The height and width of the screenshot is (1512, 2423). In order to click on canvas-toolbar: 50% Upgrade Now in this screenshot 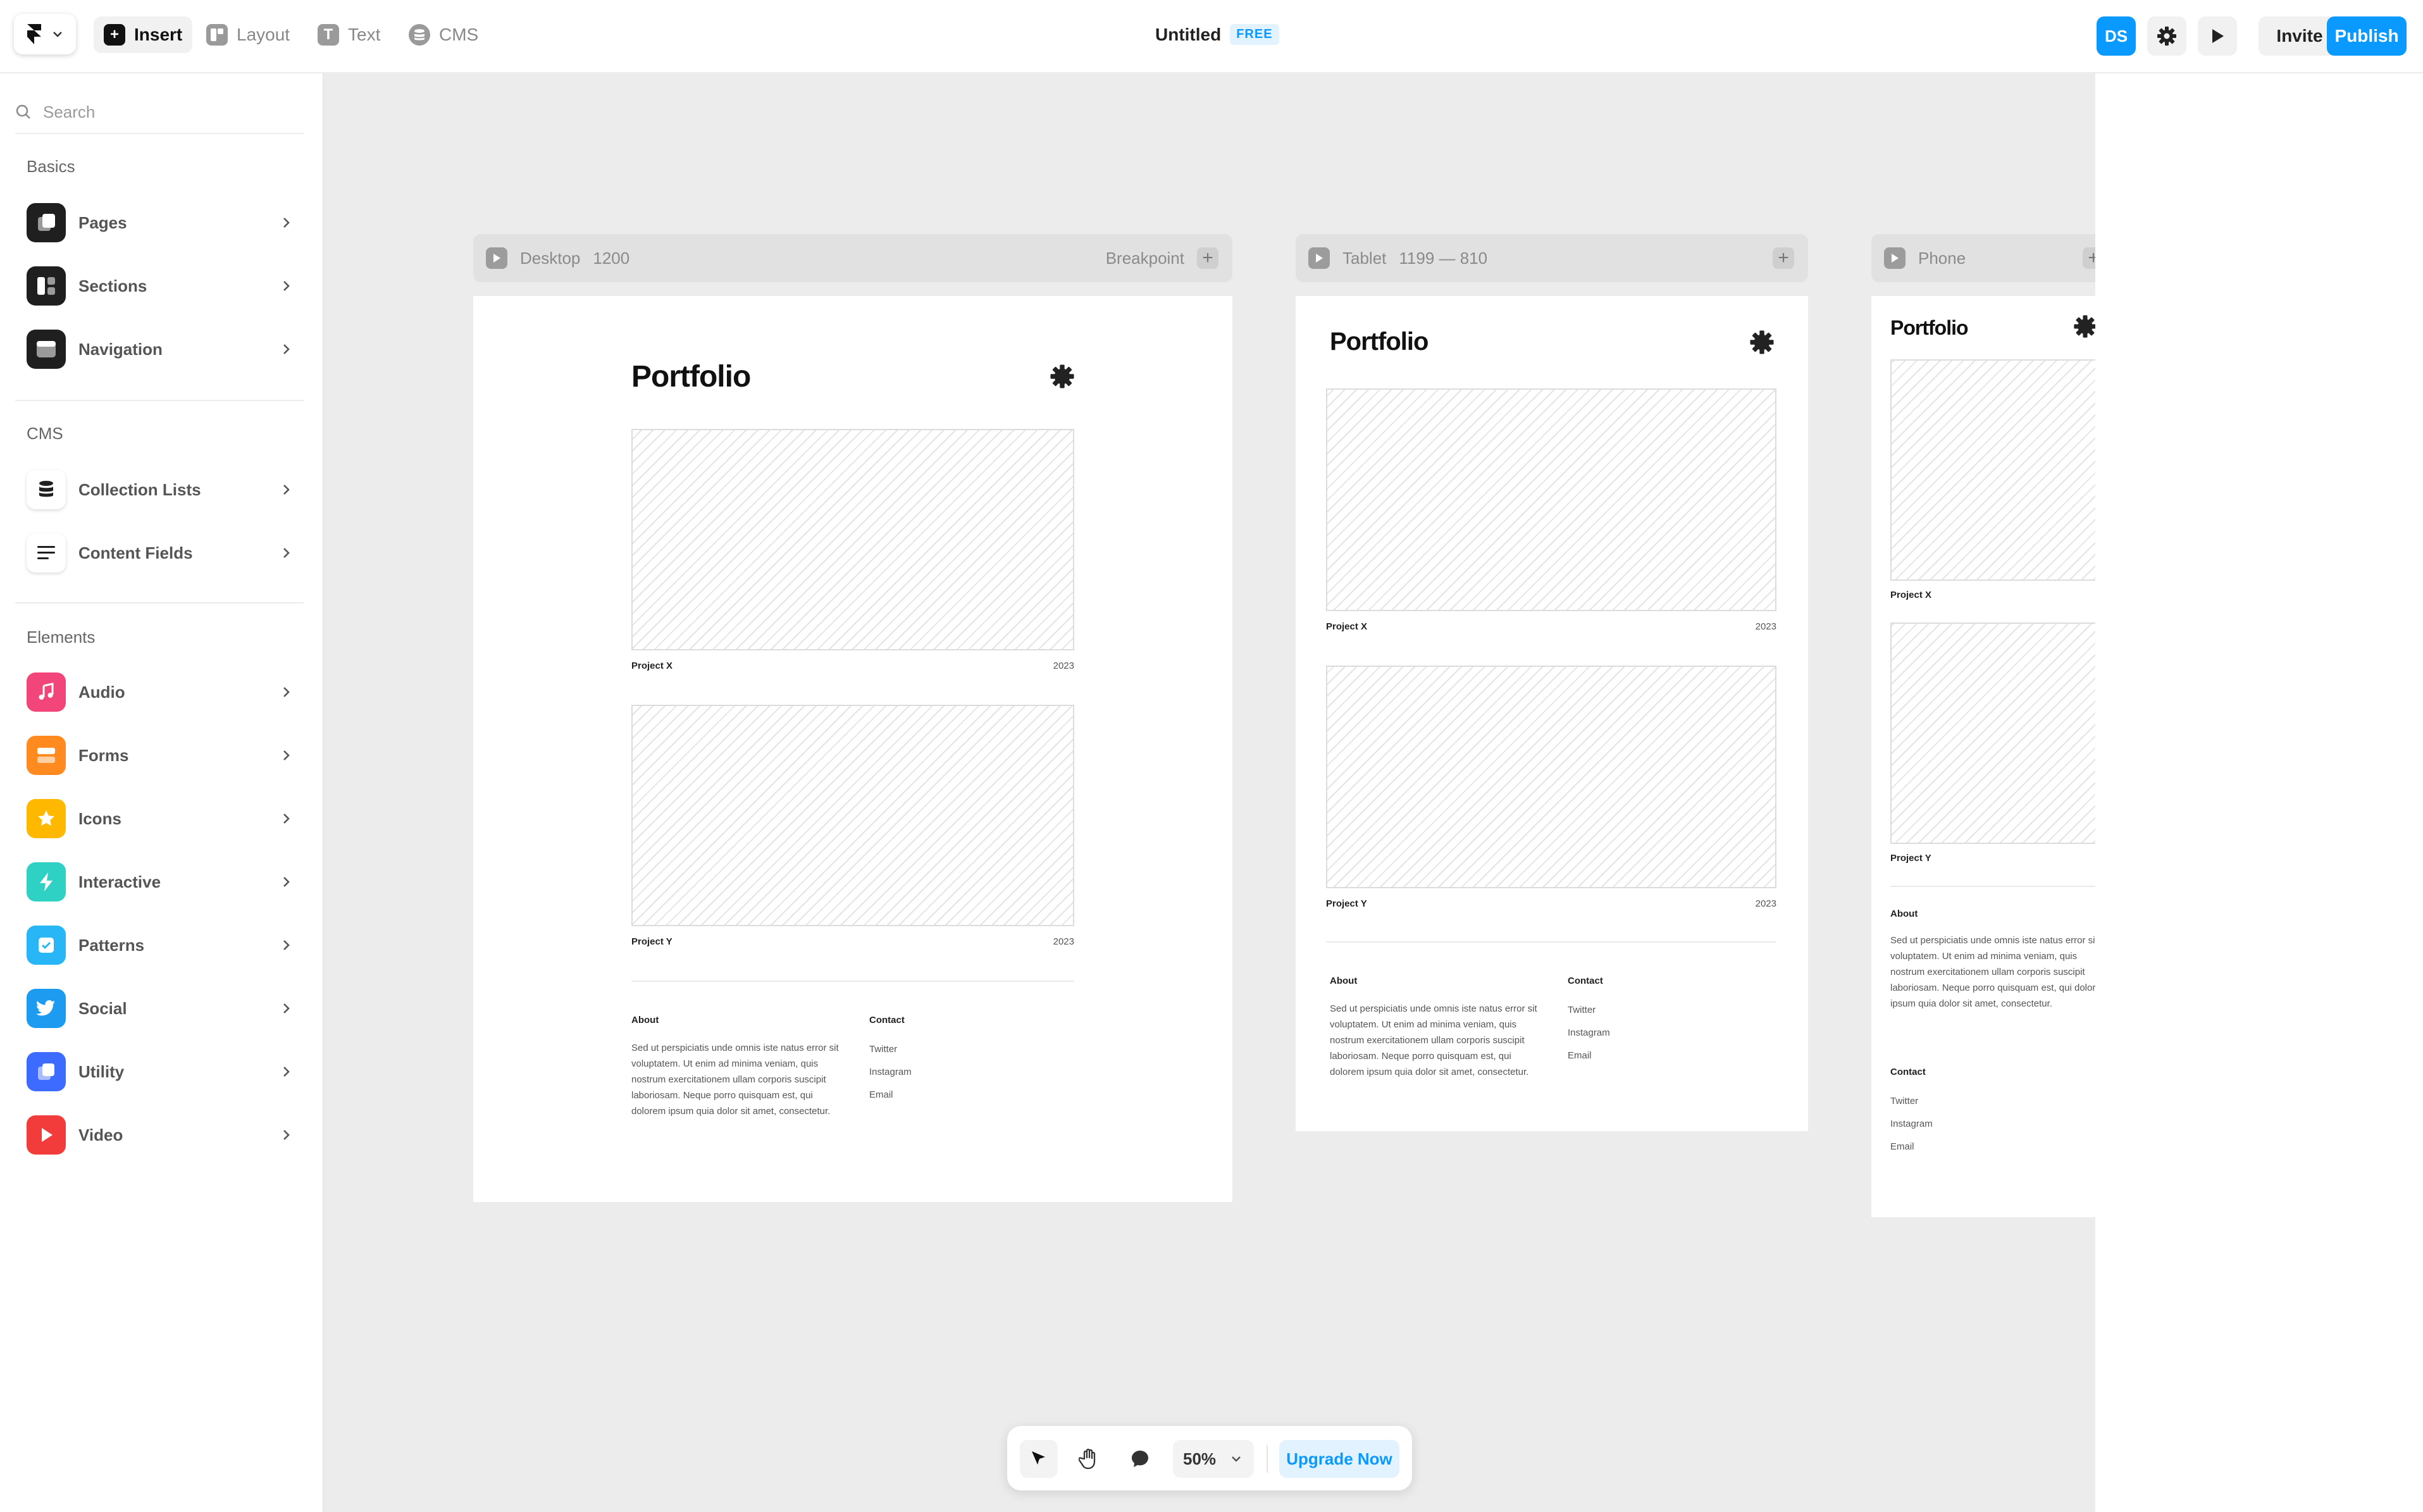, I will do `click(1209, 1458)`.